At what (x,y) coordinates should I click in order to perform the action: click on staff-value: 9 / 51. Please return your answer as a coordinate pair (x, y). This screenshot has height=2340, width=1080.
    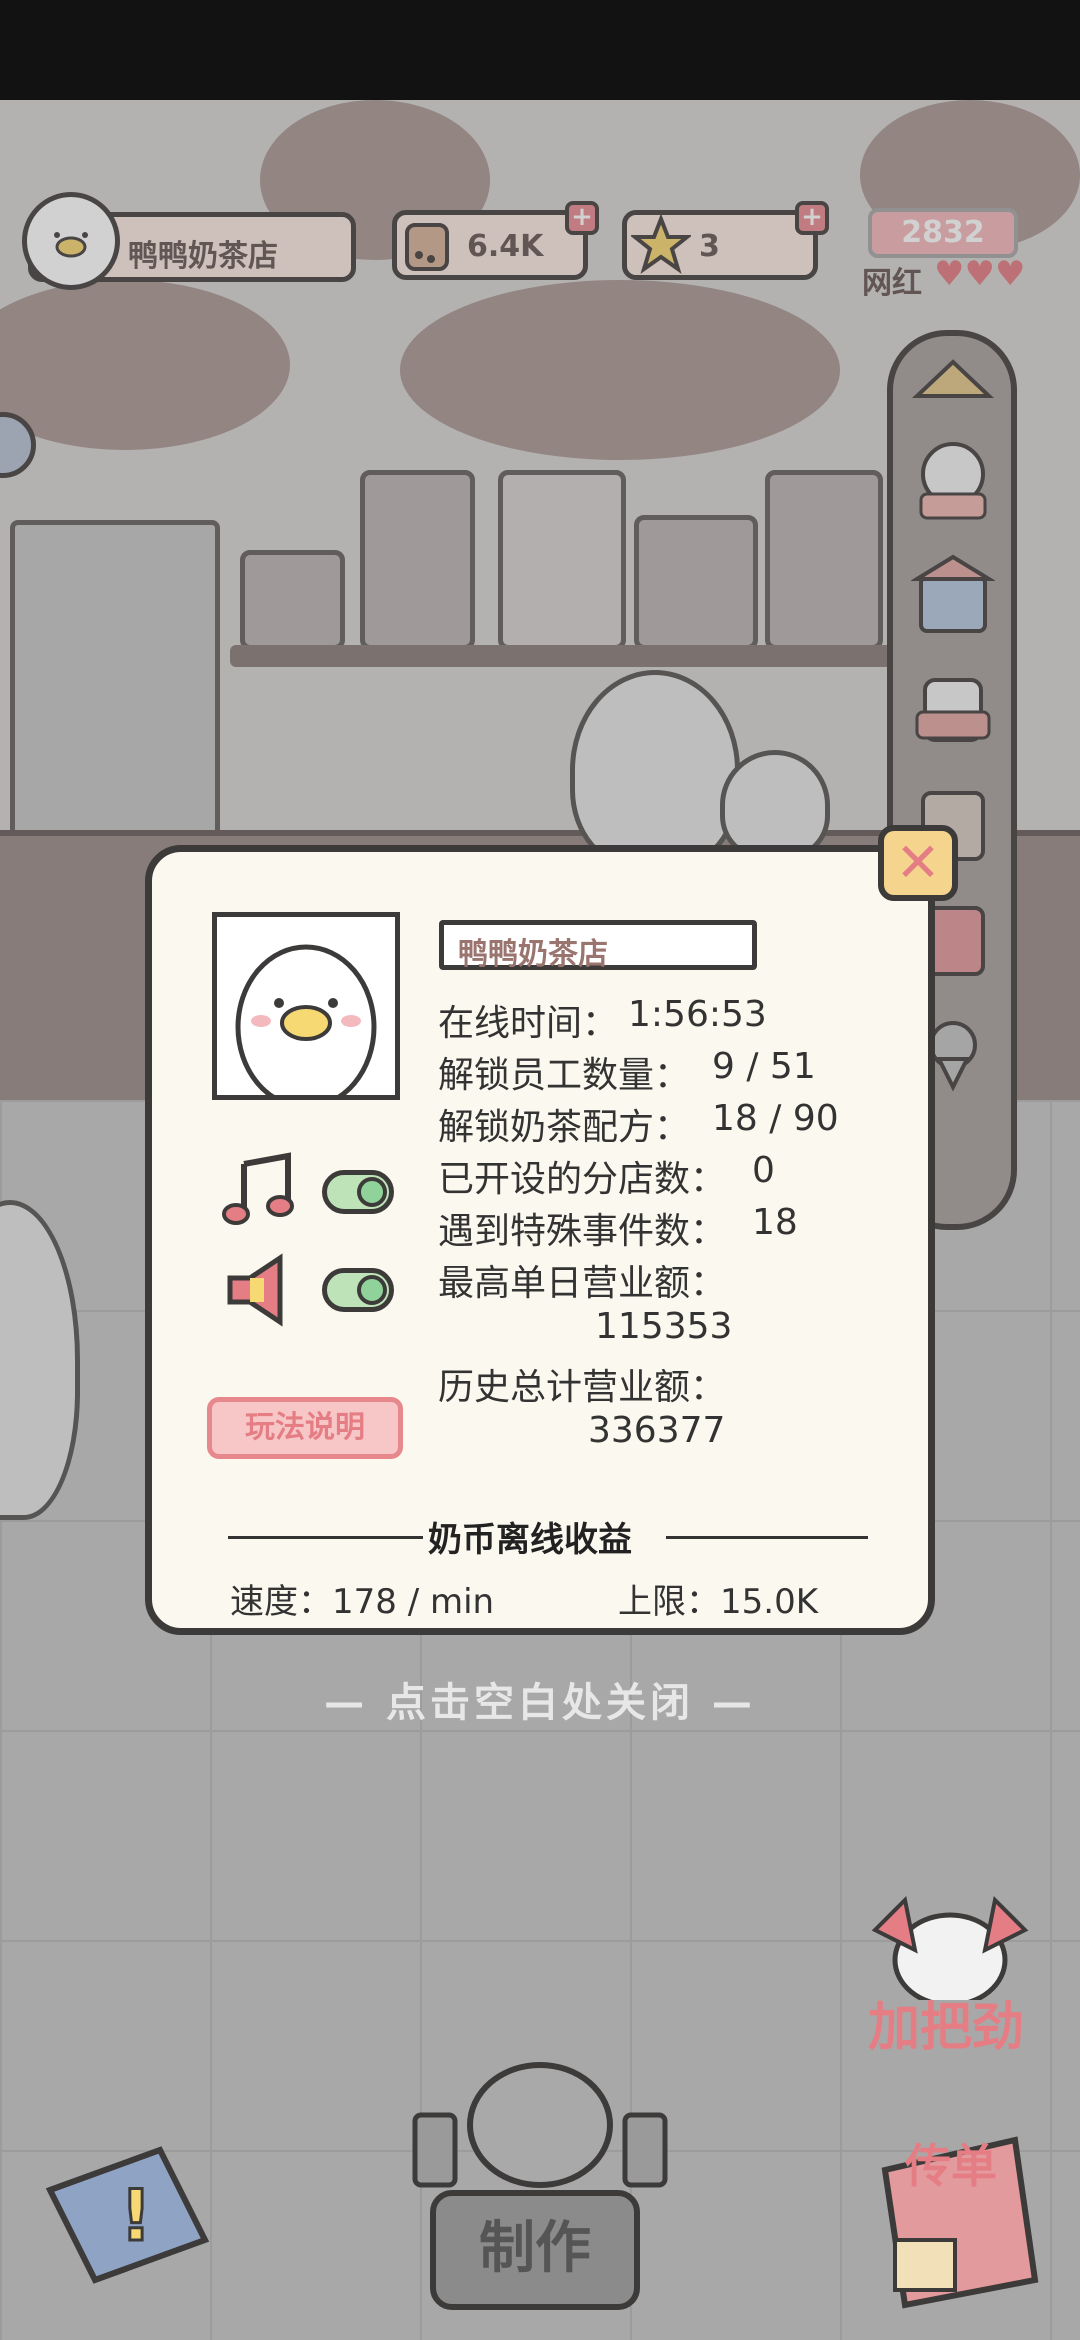
    Looking at the image, I should click on (764, 1066).